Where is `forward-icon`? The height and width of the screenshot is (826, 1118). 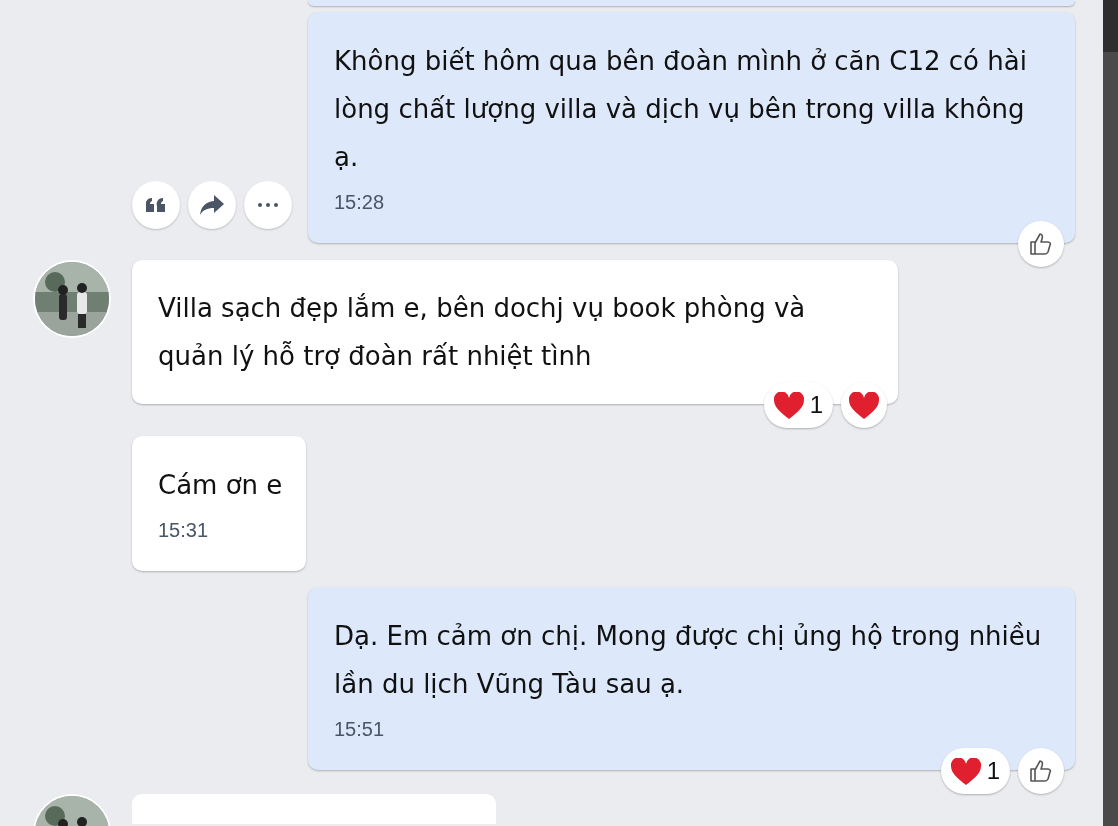
forward-icon is located at coordinates (212, 205).